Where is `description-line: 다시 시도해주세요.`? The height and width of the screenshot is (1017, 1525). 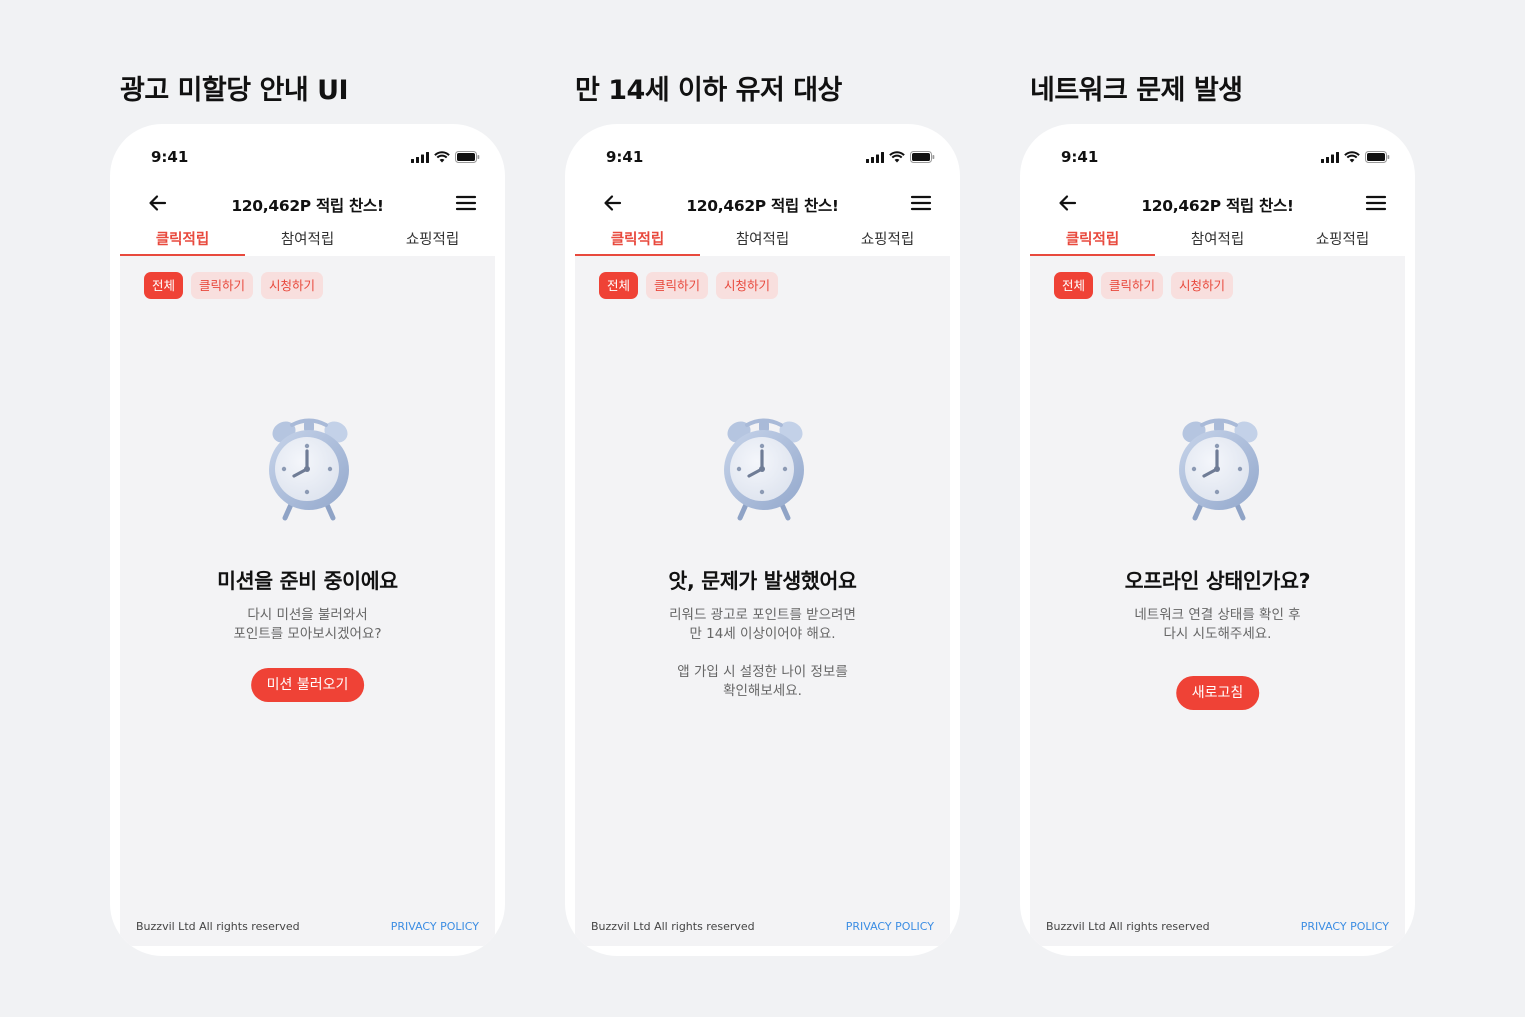
description-line: 다시 시도해주세요. is located at coordinates (1217, 634).